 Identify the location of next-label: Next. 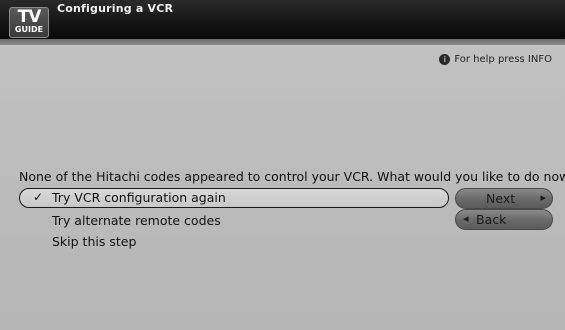
(501, 198).